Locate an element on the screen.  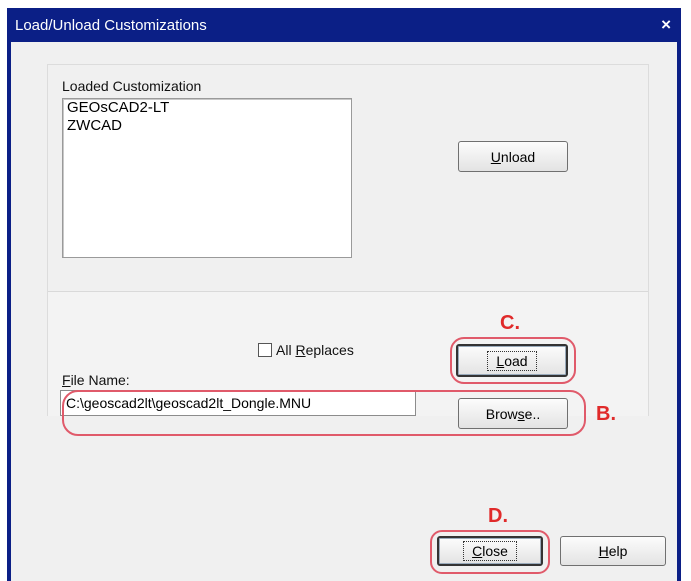
annotation-ring-load is located at coordinates (513, 360).